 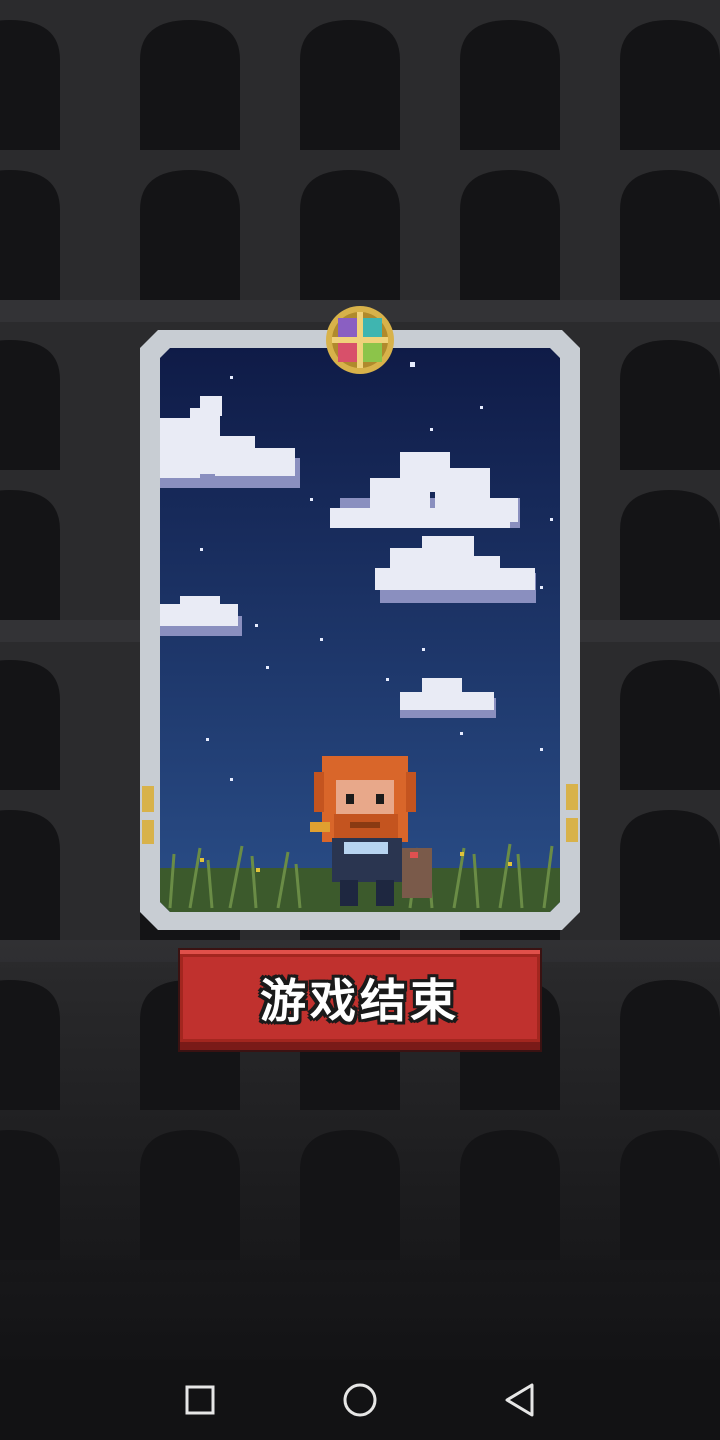 I want to click on back-button, so click(x=520, y=1400).